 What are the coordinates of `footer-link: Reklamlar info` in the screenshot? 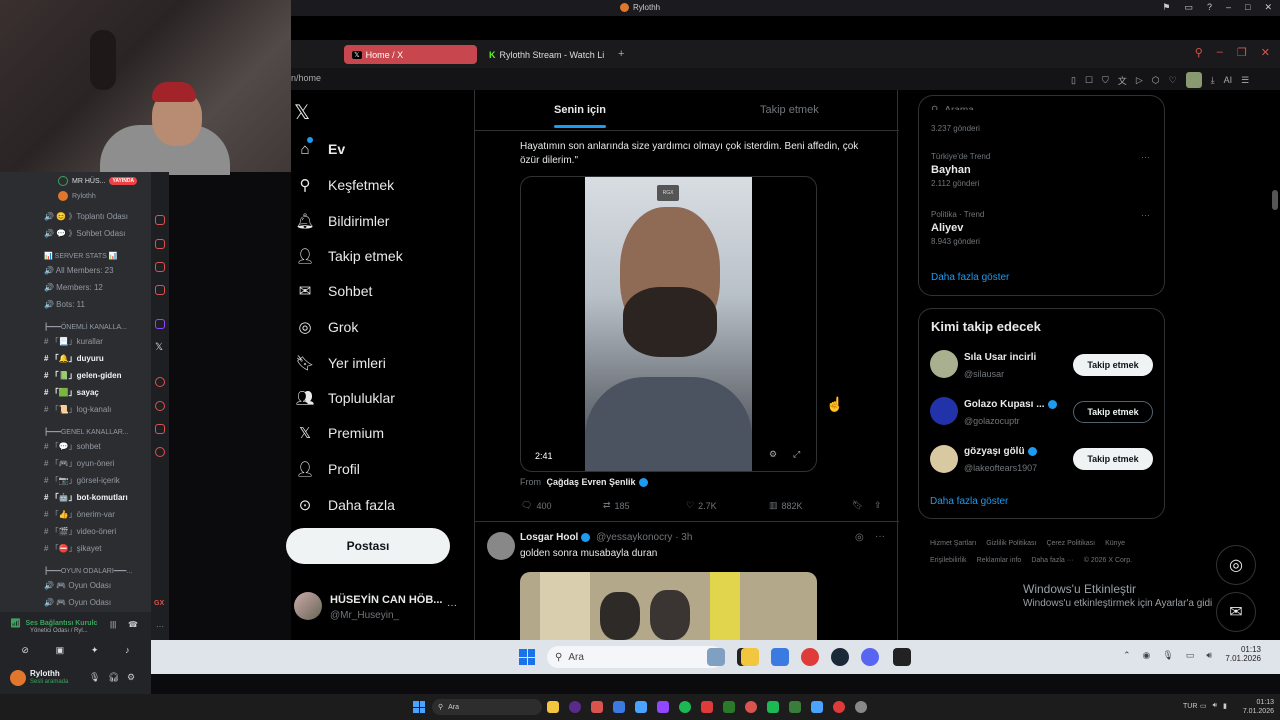 It's located at (999, 560).